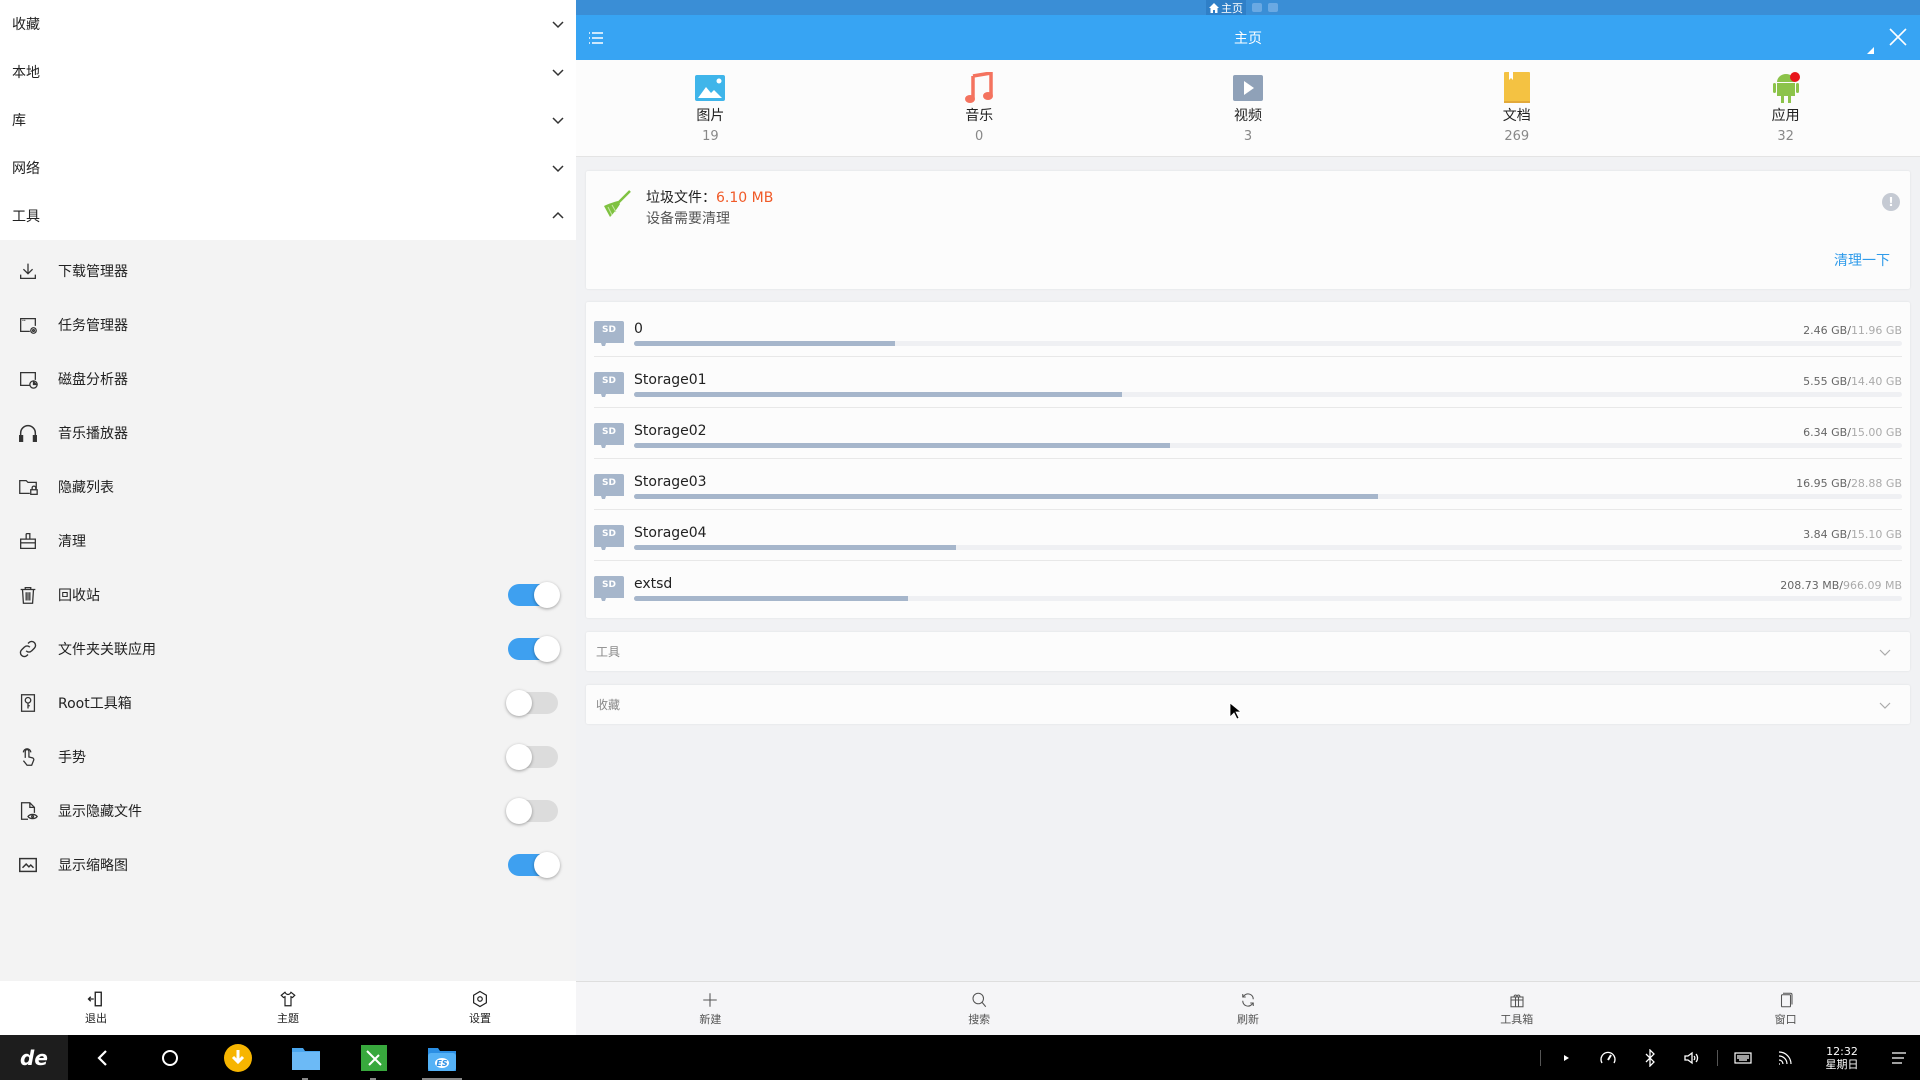 This screenshot has height=1080, width=1920. I want to click on tray-volume-button, so click(1692, 1057).